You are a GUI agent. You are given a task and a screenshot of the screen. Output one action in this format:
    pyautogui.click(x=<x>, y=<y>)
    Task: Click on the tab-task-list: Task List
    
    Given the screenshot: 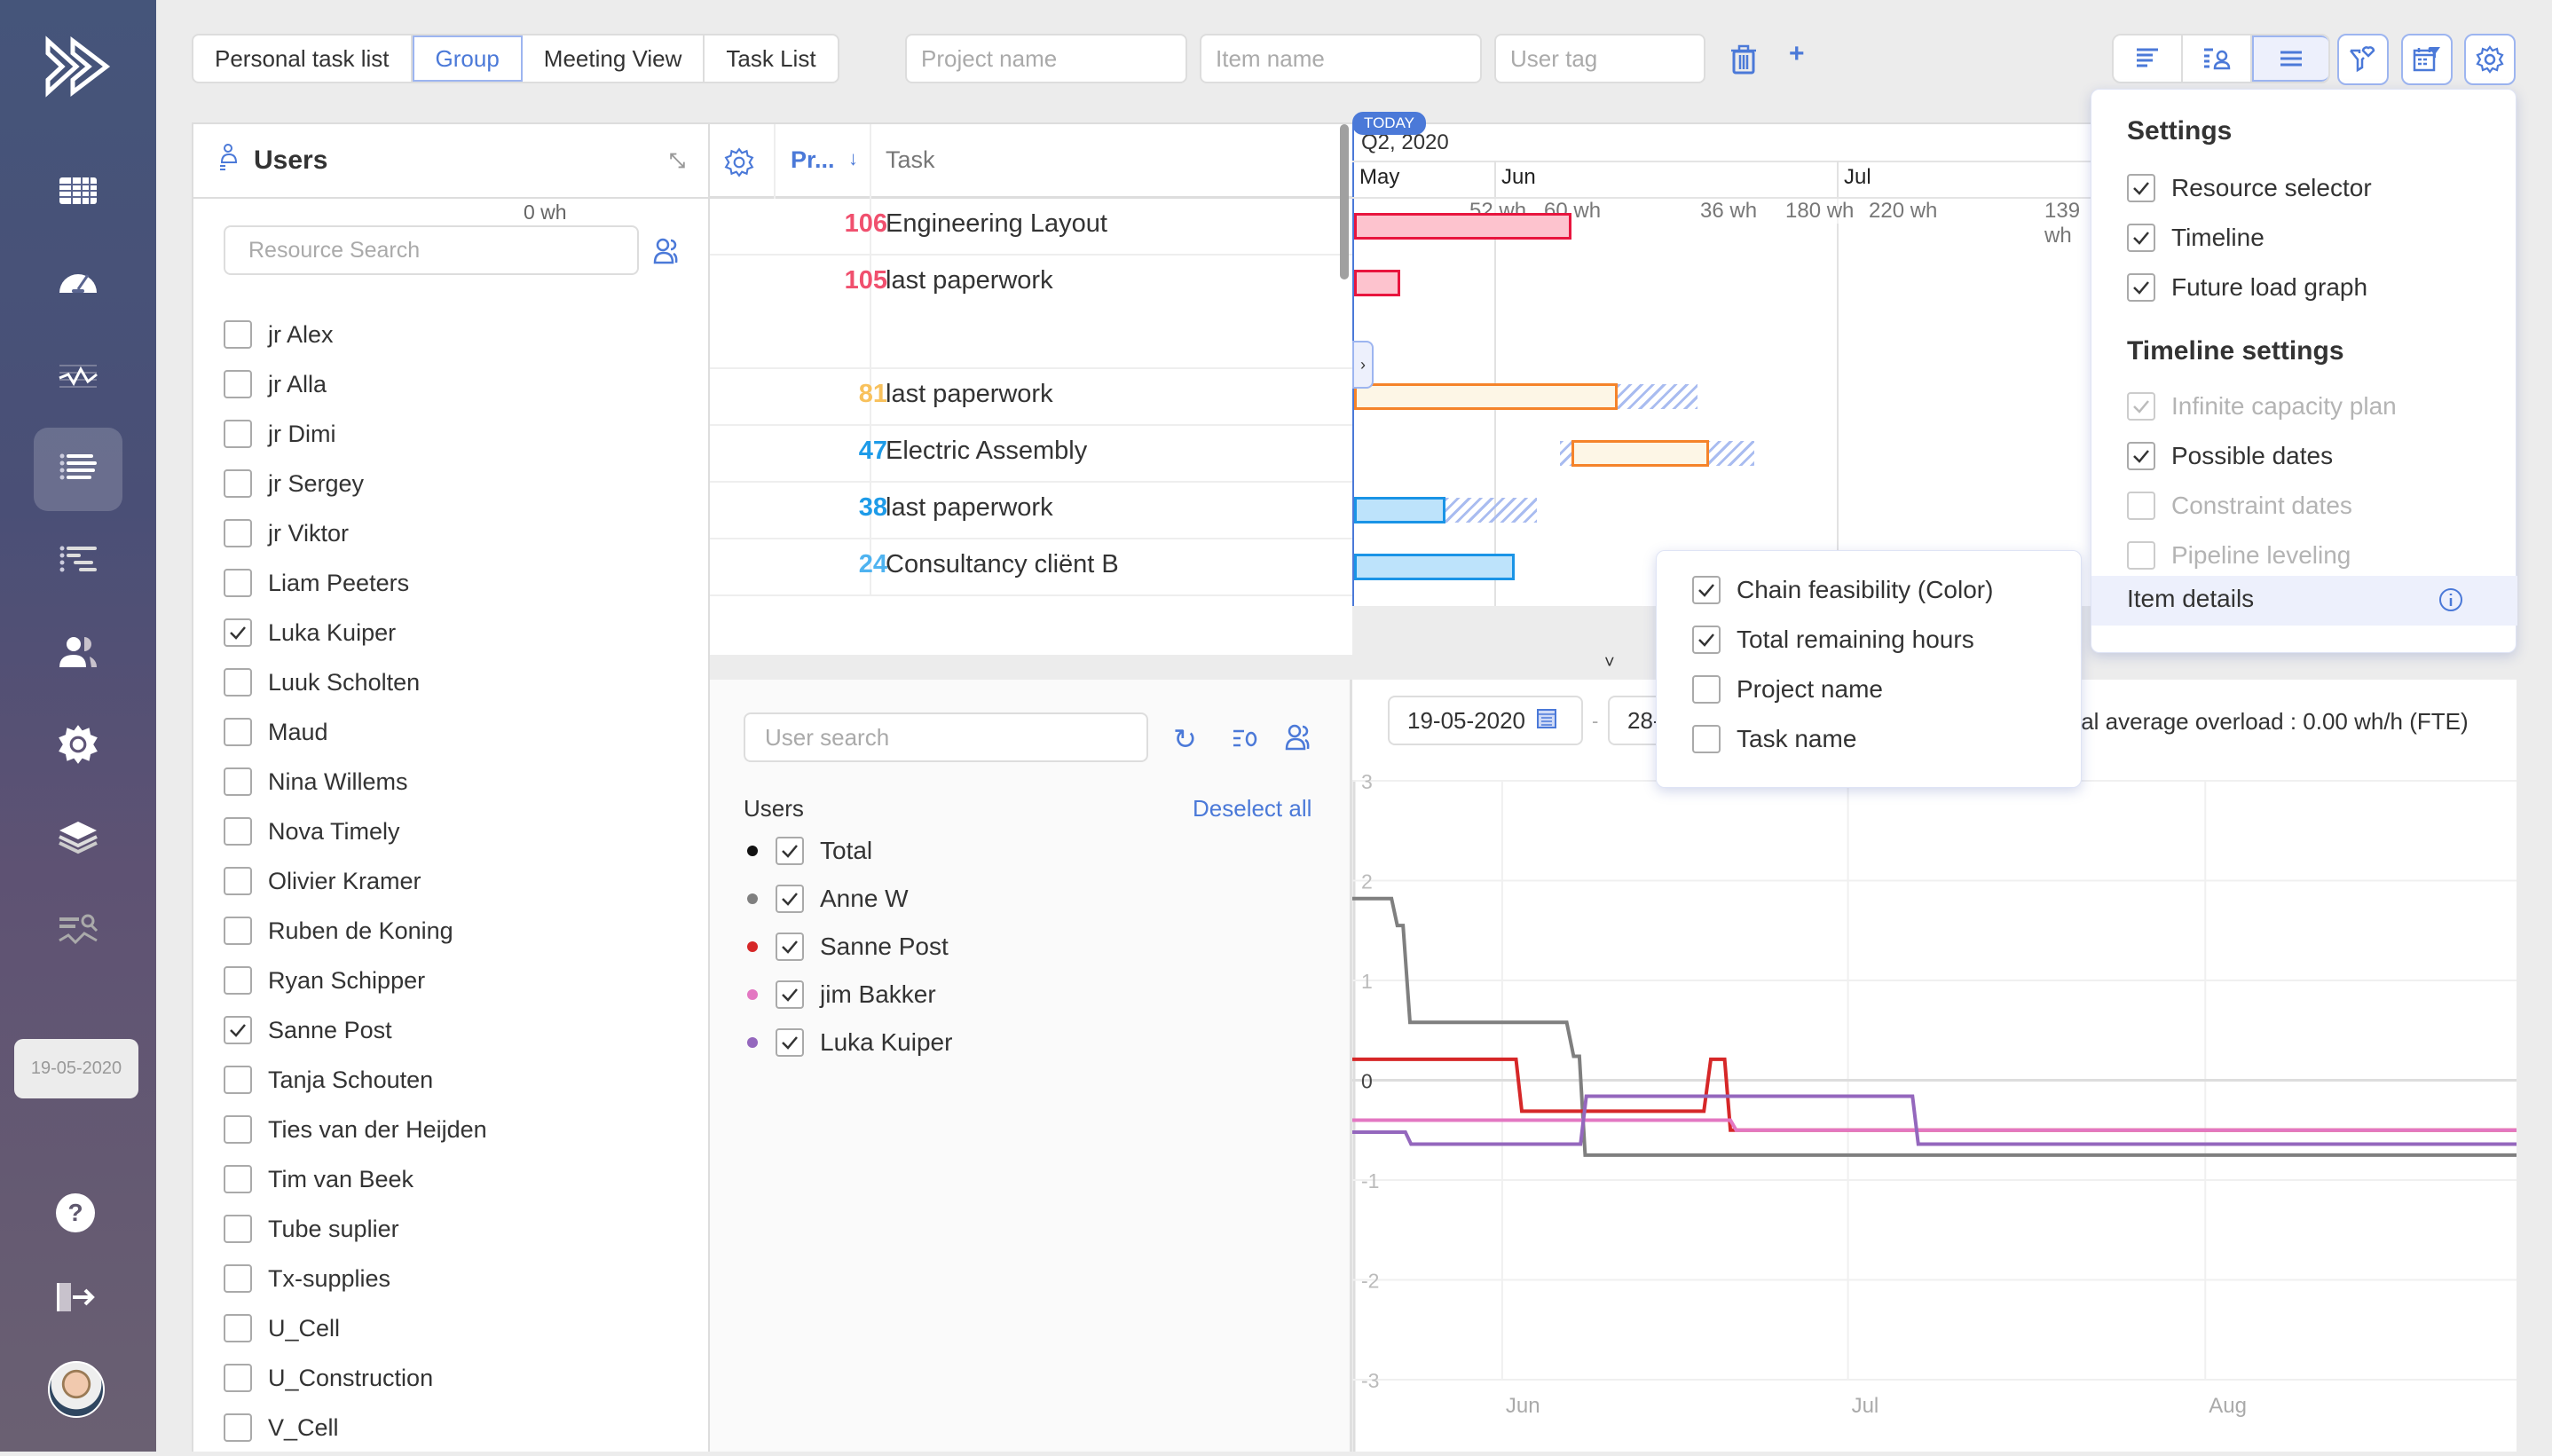 What is the action you would take?
    pyautogui.click(x=771, y=58)
    